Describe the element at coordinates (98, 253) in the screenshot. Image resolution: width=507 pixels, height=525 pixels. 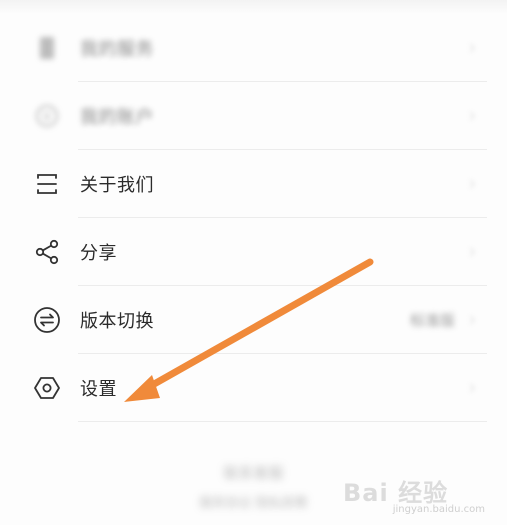
I see `menu-item-label: 分享` at that location.